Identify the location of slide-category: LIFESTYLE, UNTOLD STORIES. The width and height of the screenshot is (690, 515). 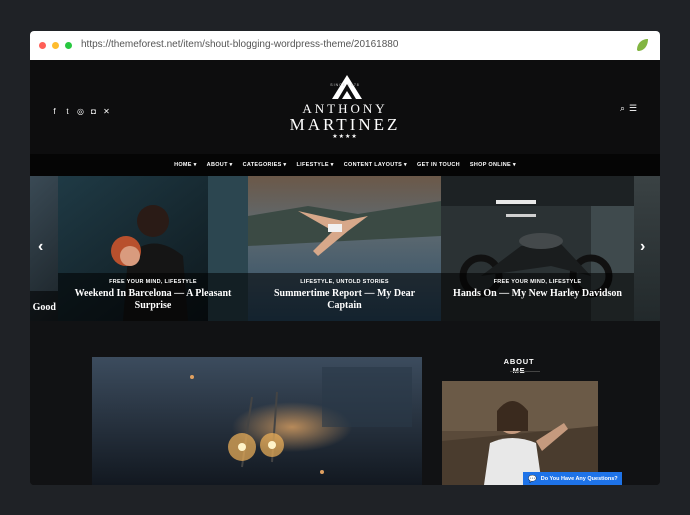
(344, 282).